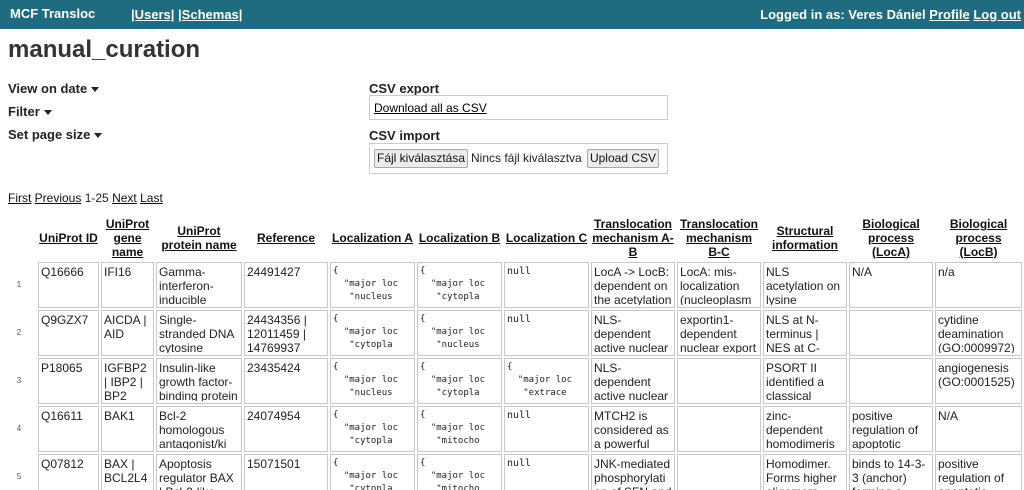 The height and width of the screenshot is (490, 1024). What do you see at coordinates (805, 238) in the screenshot?
I see `header-structural-info: Structural information` at bounding box center [805, 238].